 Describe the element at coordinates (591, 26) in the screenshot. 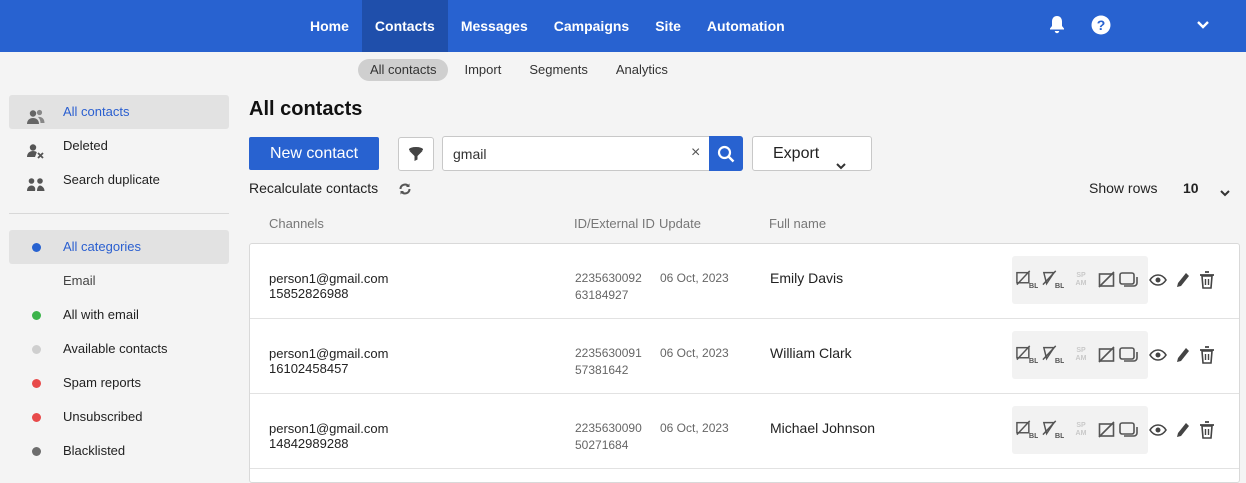

I see `nav-campaigns: Campaigns` at that location.